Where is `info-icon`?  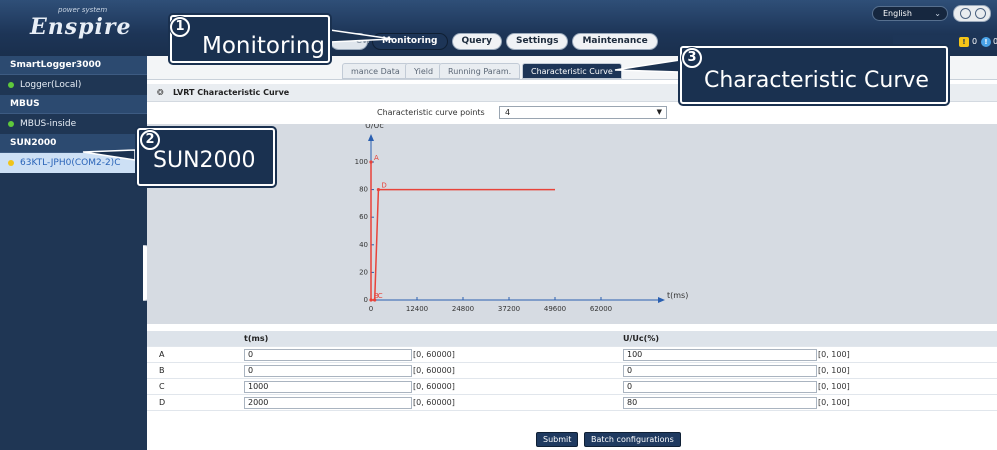 info-icon is located at coordinates (965, 13).